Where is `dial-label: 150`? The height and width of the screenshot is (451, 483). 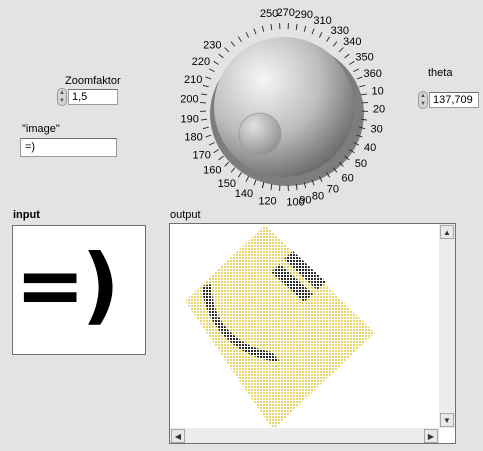 dial-label: 150 is located at coordinates (227, 184).